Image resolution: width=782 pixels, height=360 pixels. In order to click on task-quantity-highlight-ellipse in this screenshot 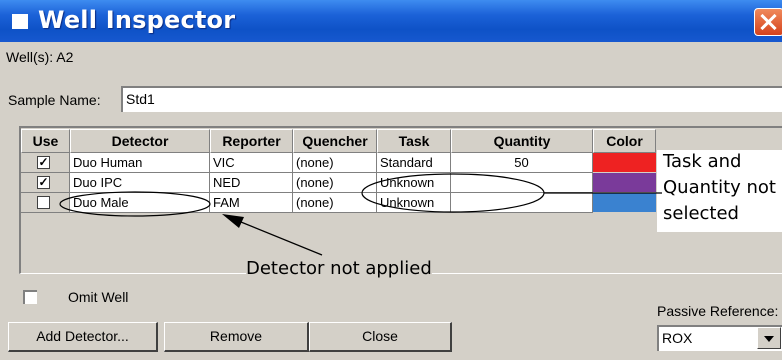, I will do `click(453, 193)`.